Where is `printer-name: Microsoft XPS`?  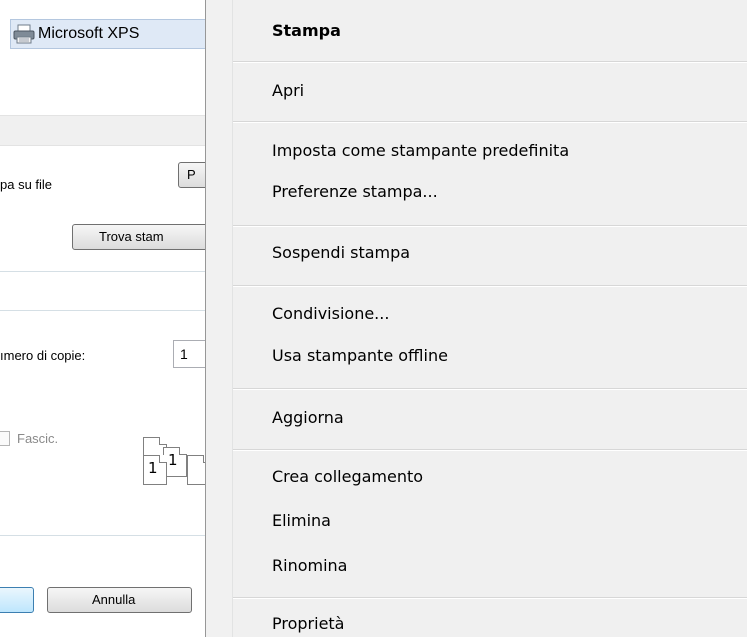
printer-name: Microsoft XPS is located at coordinates (89, 33).